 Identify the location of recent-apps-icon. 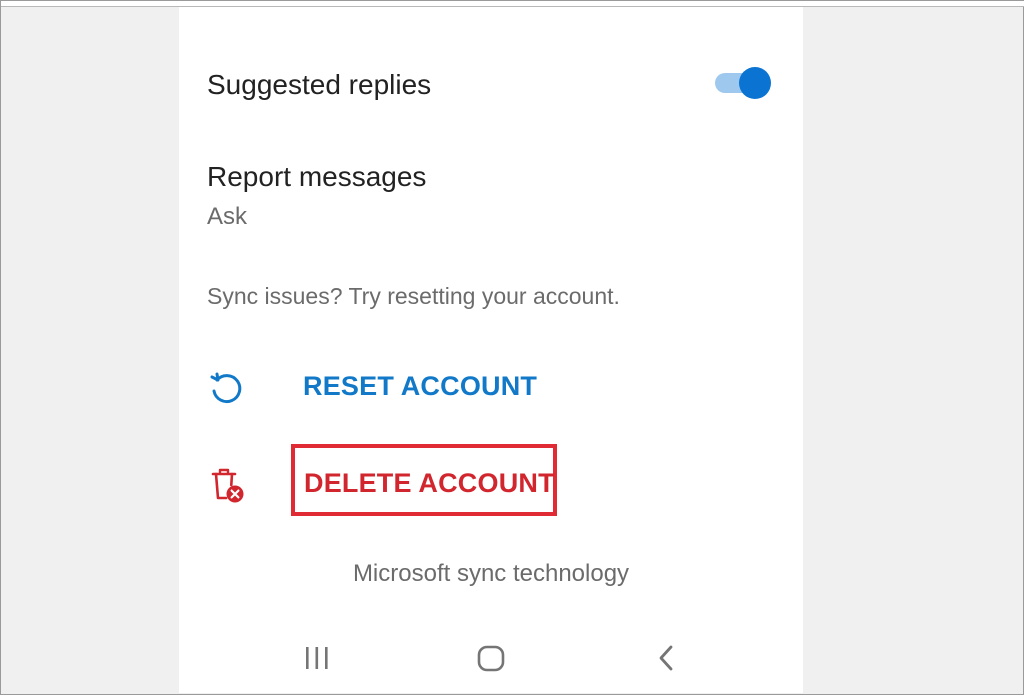
(317, 659).